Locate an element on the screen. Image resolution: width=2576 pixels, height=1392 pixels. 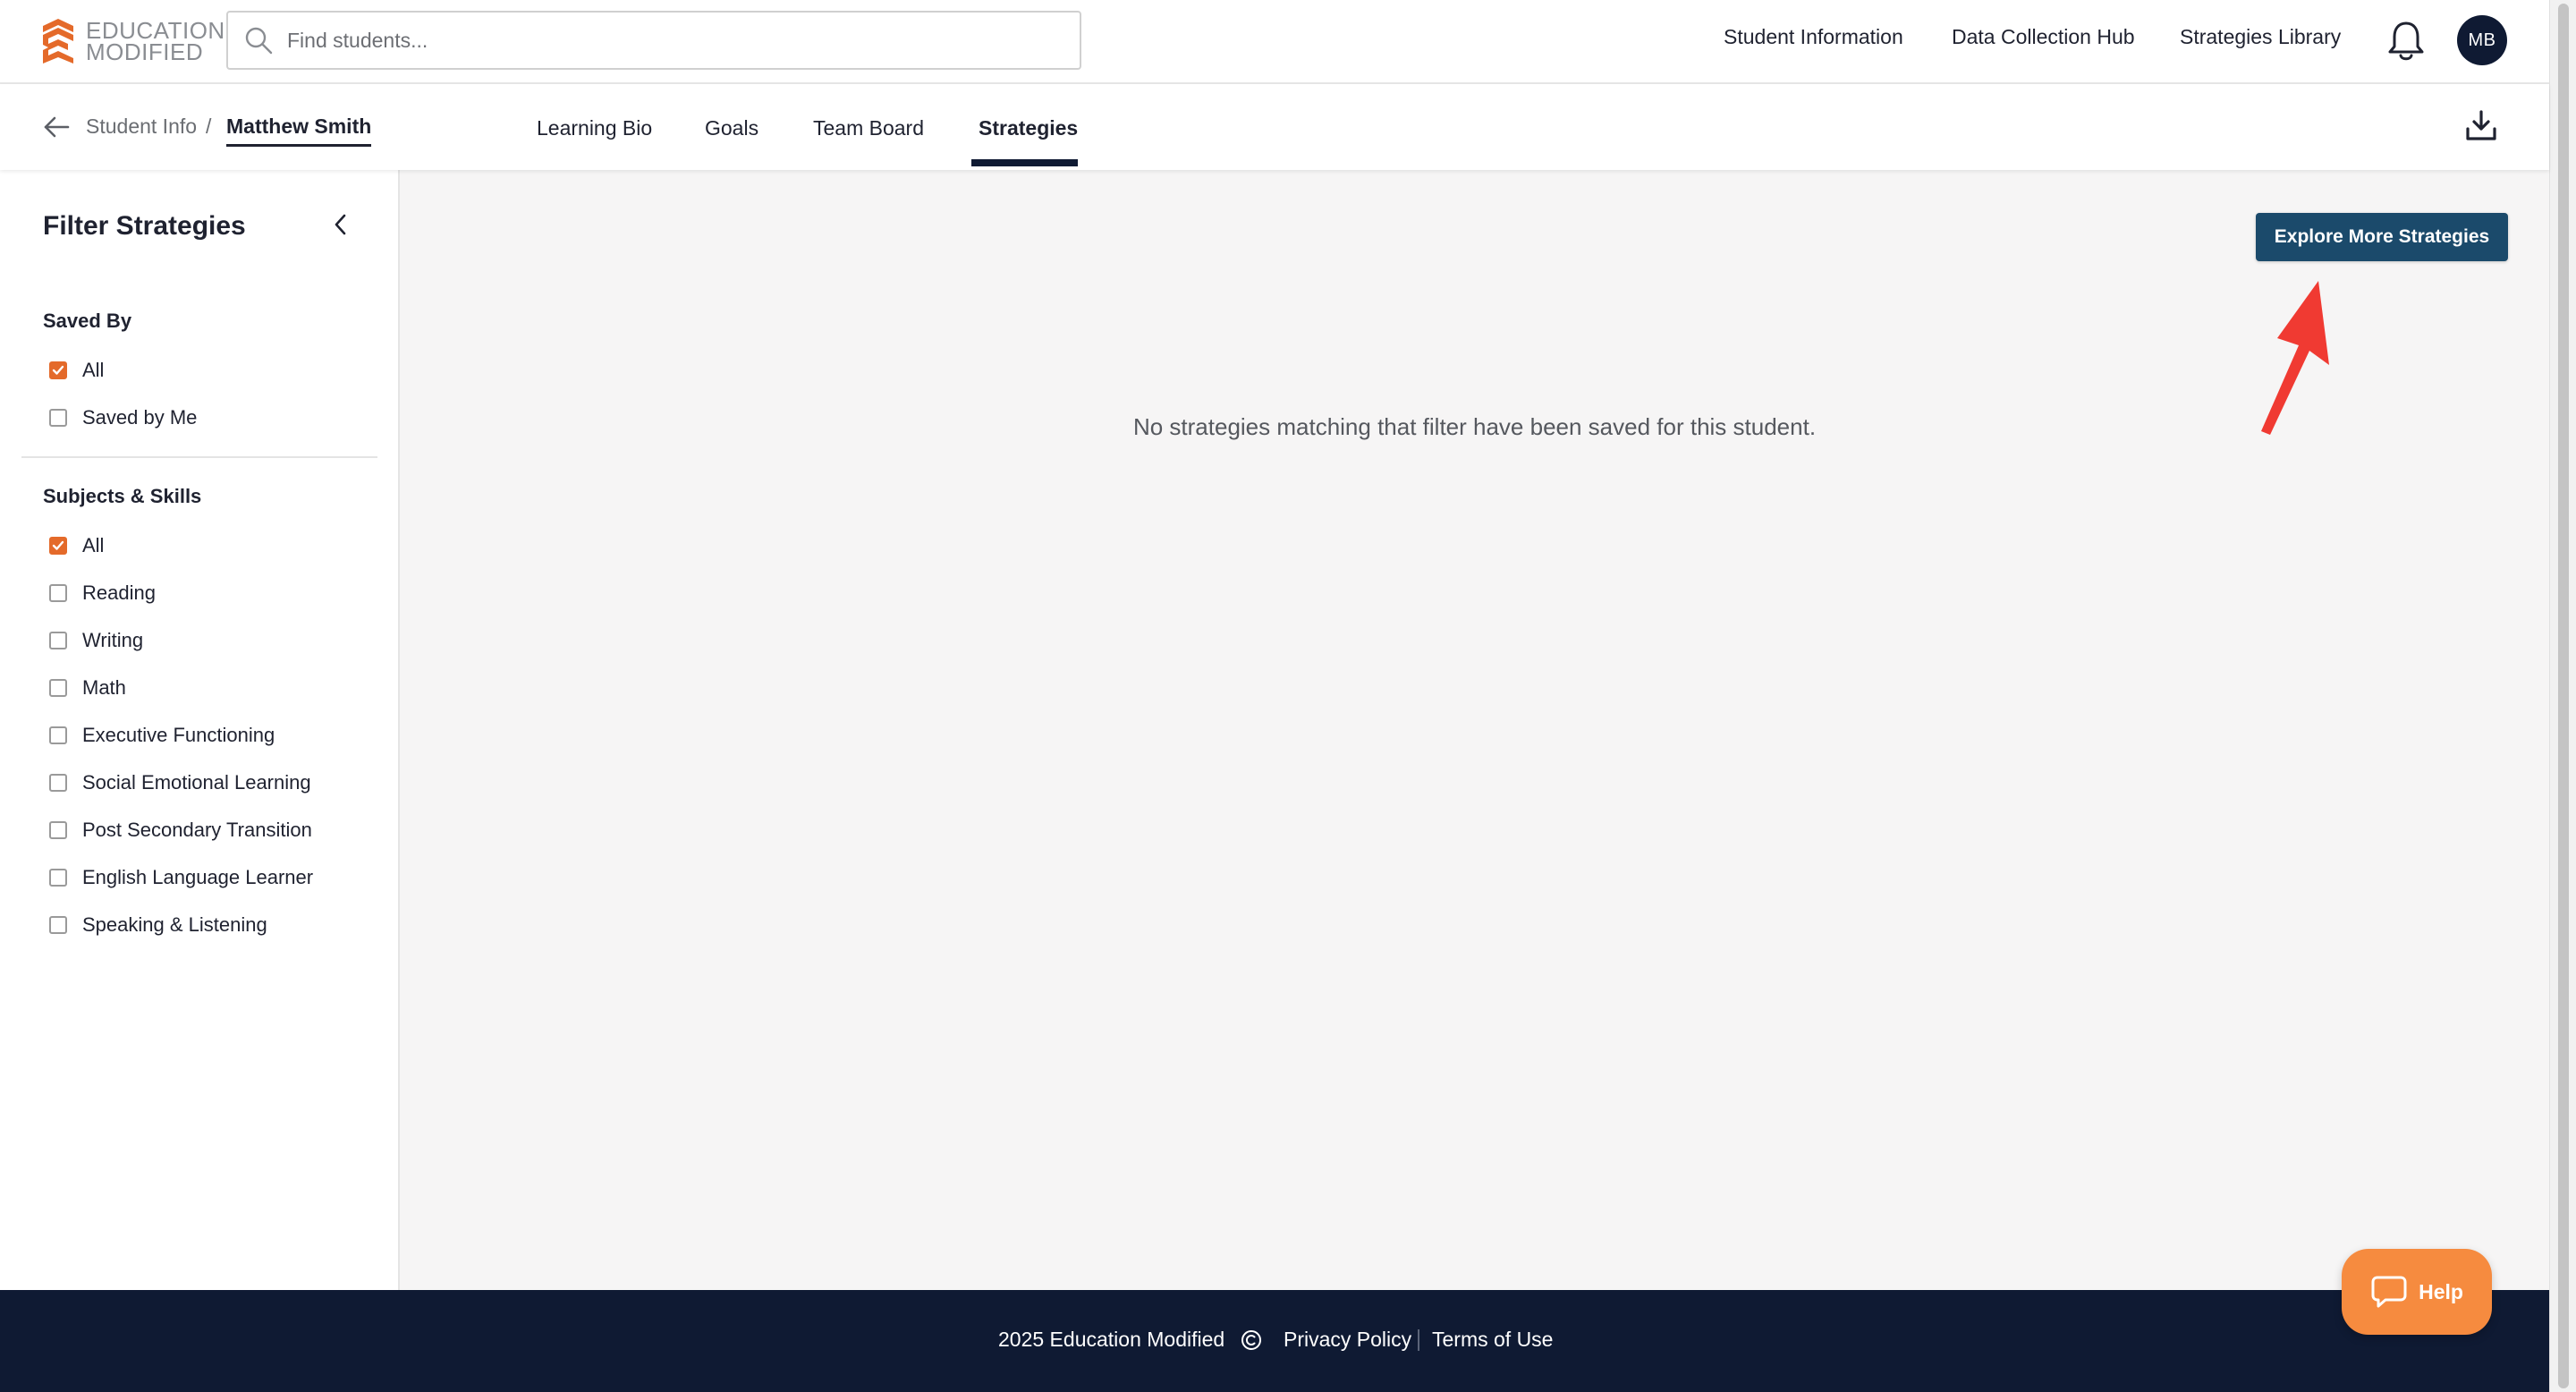
nav-strategies-library: Strategies Library is located at coordinates (2260, 37).